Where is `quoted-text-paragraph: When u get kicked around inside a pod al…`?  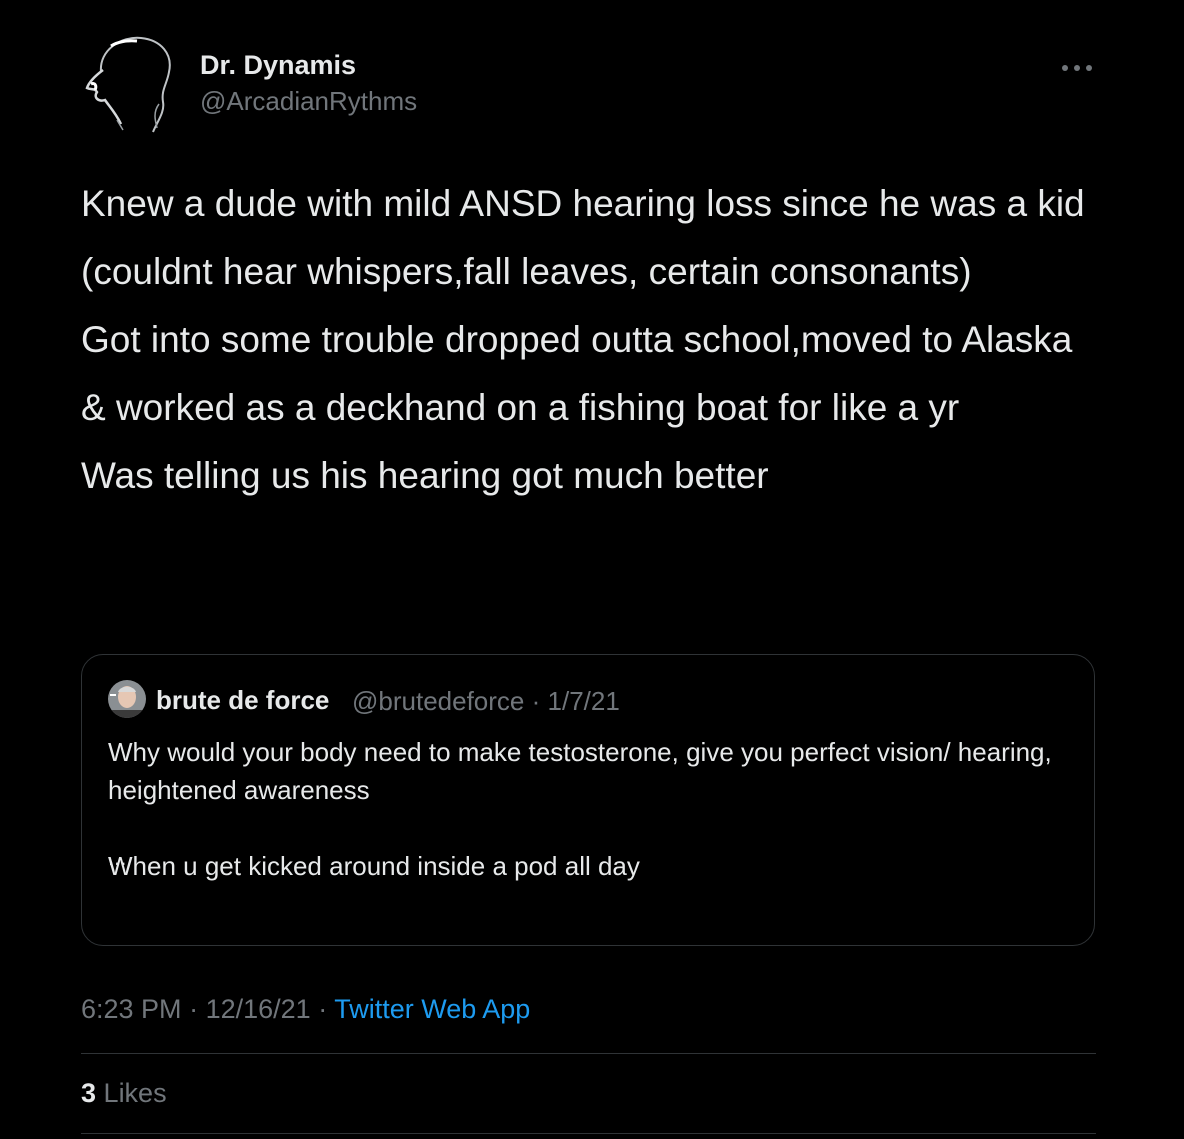 quoted-text-paragraph: When u get kicked around inside a pod al… is located at coordinates (374, 866).